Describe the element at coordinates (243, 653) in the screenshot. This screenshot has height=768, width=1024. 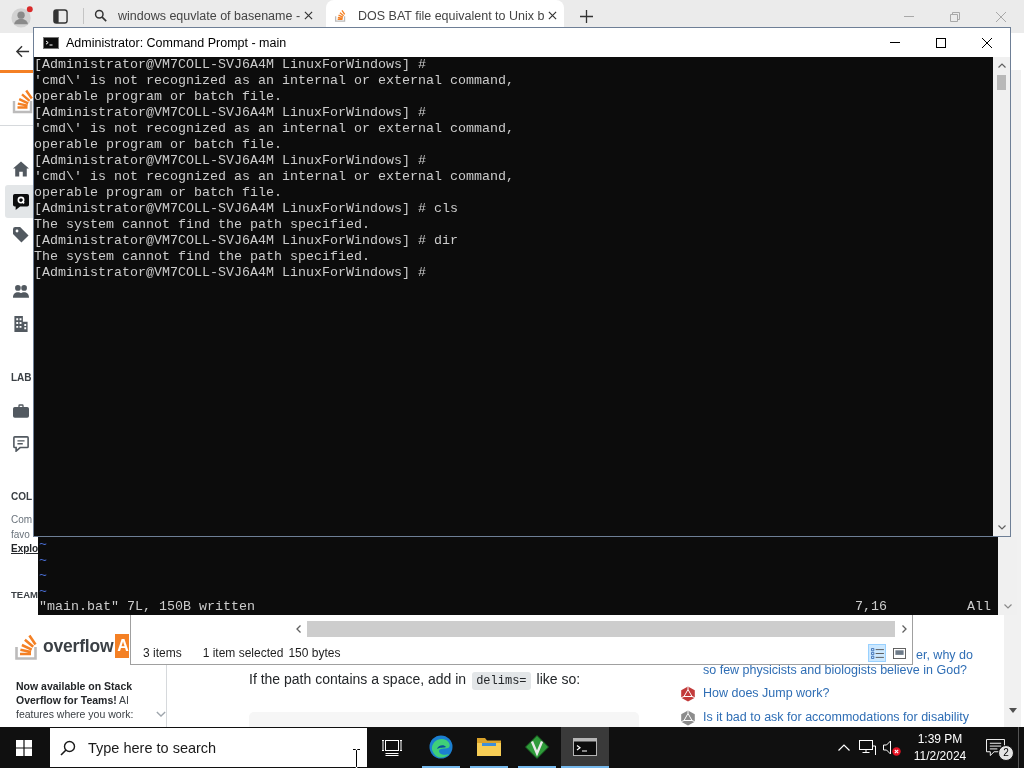
I see `selection-count: 1 item selected` at that location.